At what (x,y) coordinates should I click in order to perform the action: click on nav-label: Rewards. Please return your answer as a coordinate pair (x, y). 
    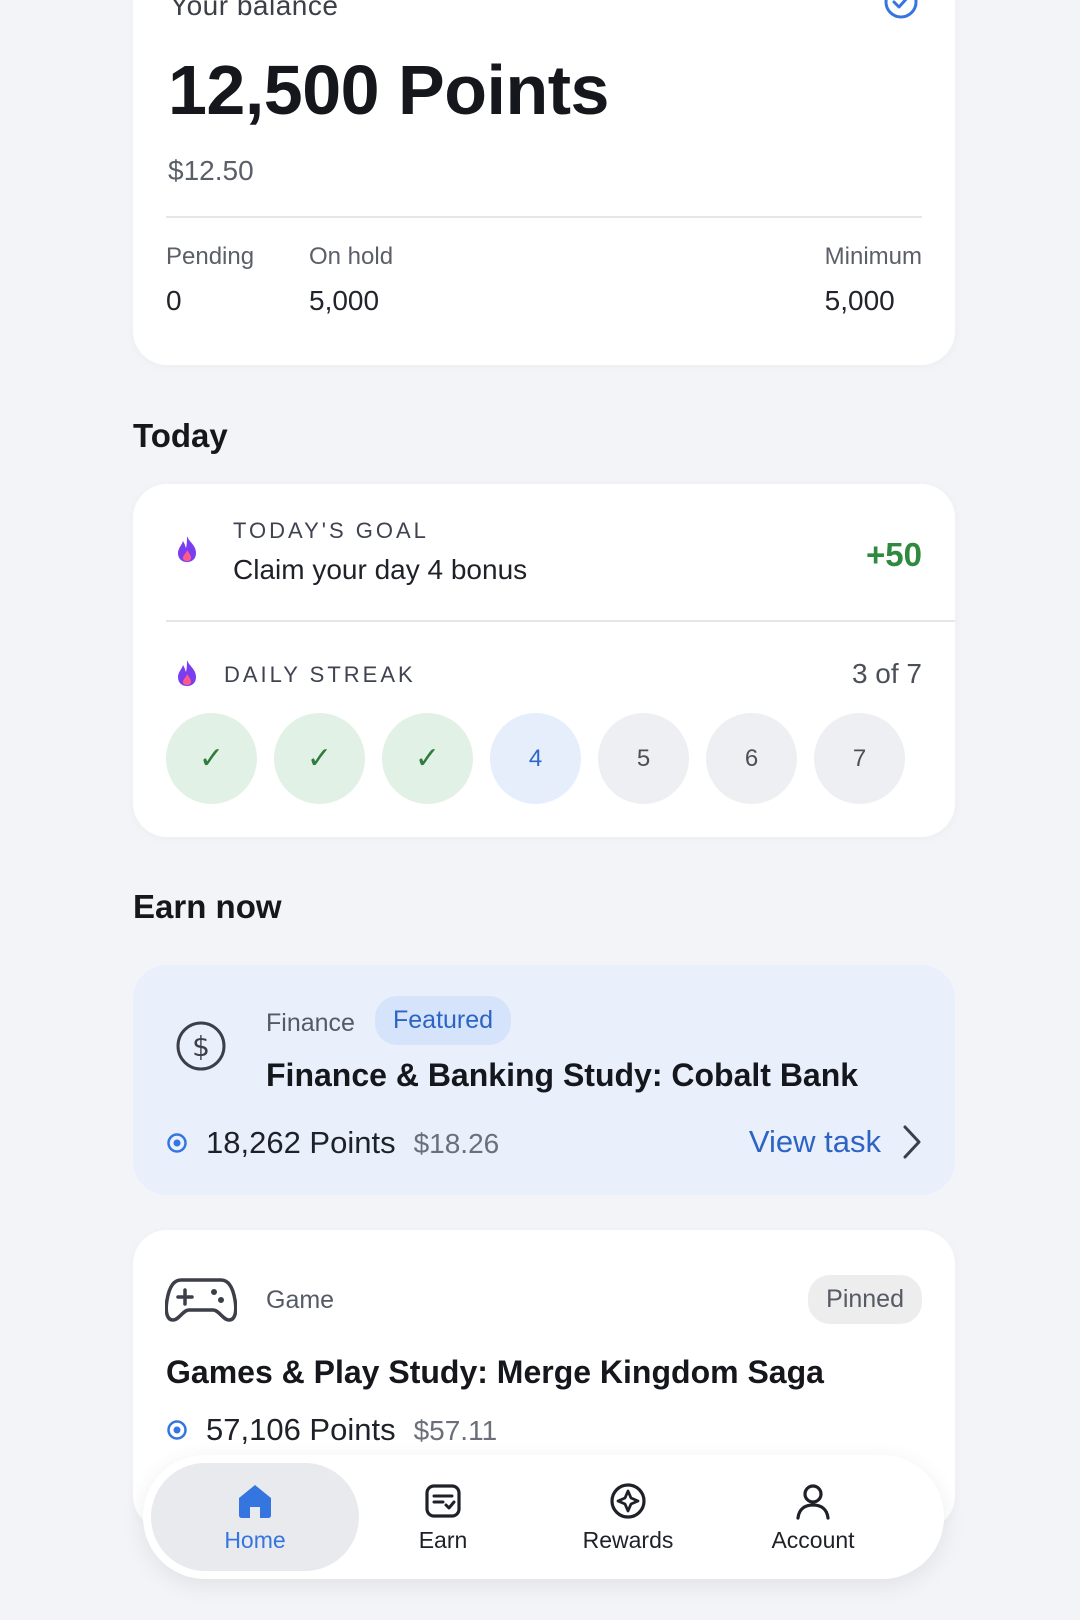
    Looking at the image, I should click on (628, 1539).